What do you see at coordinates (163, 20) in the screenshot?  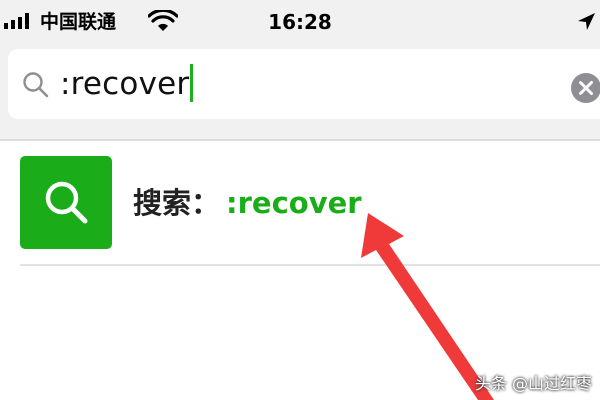 I see `wifi-icon` at bounding box center [163, 20].